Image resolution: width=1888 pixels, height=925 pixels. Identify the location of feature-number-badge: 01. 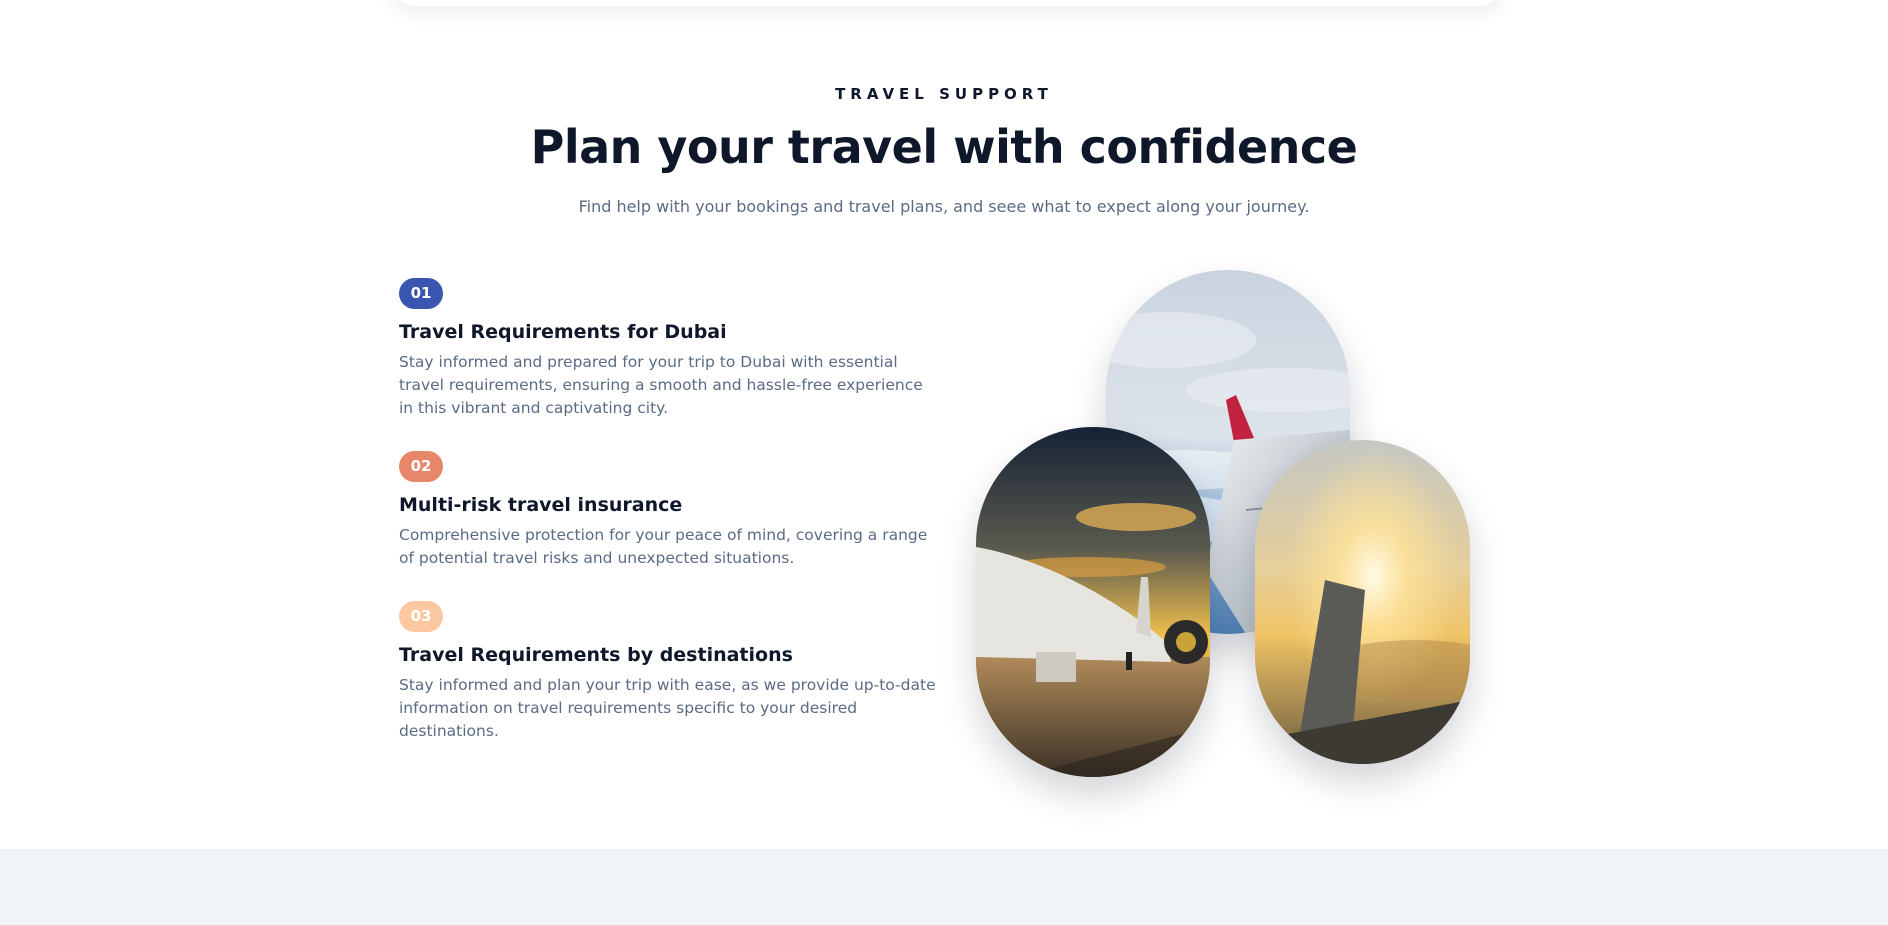
(421, 293).